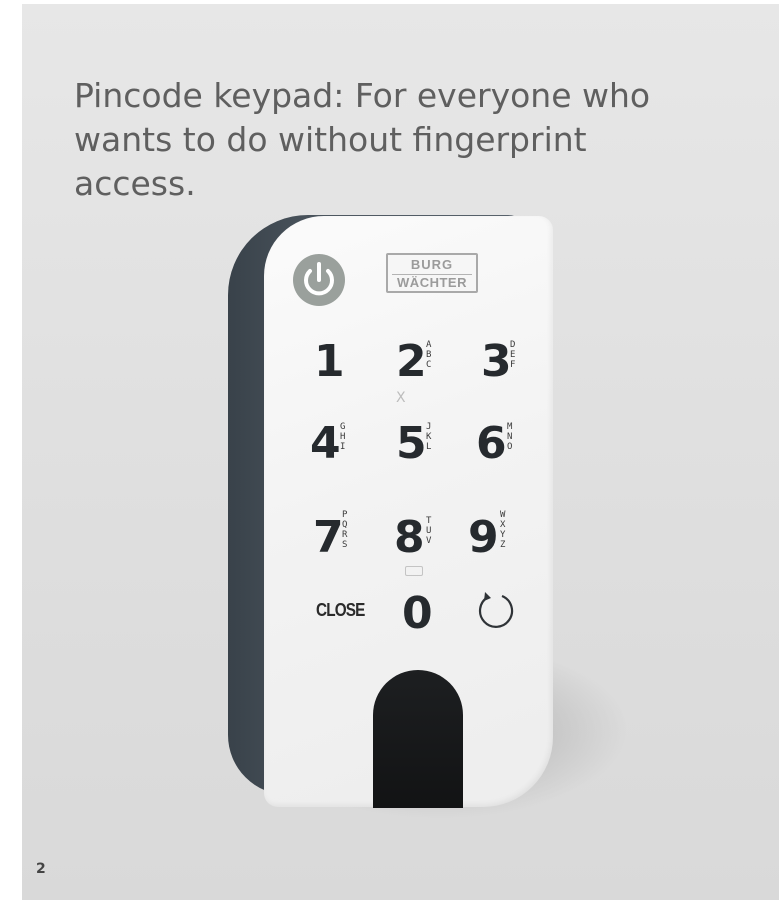 This screenshot has width=779, height=900. I want to click on key-digit: 6, so click(491, 443).